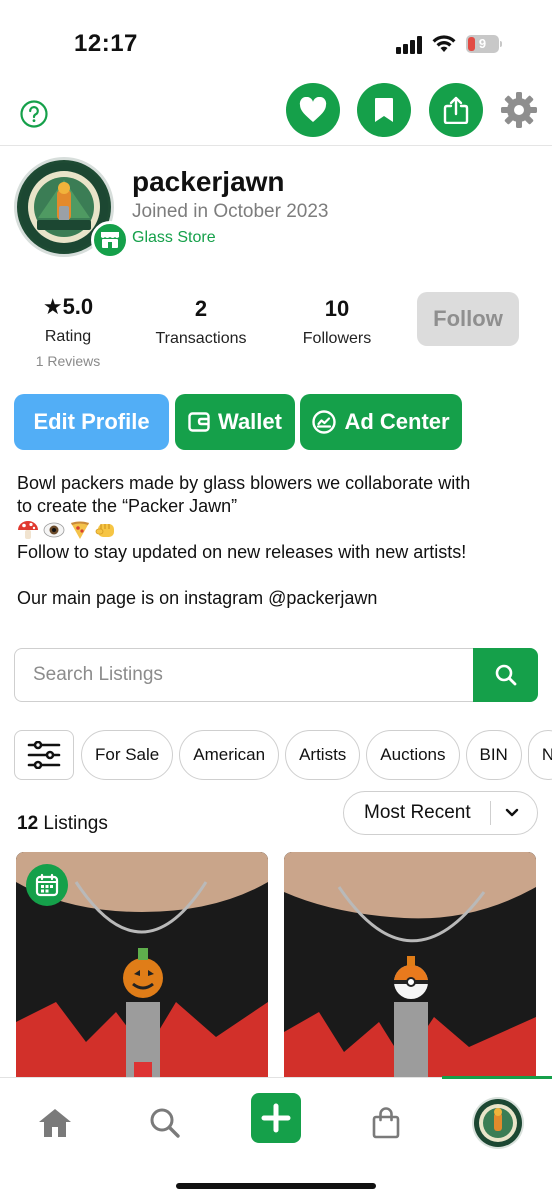 Image resolution: width=552 pixels, height=1200 pixels. I want to click on rating-stat: ★5.0 Rating 1 Reviews, so click(68, 331).